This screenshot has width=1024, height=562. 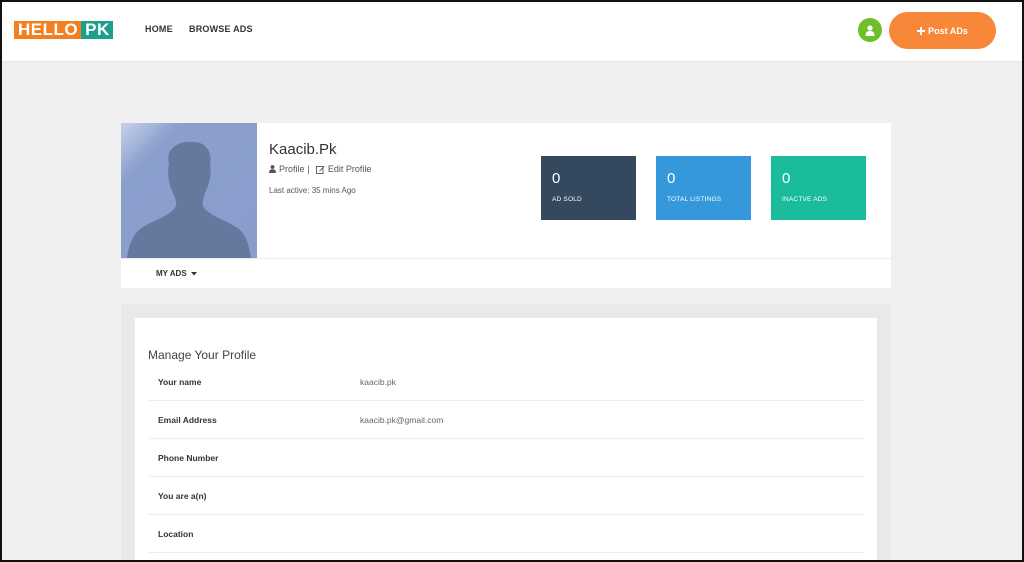 What do you see at coordinates (588, 188) in the screenshot?
I see `stat-ad-sold: 0 AD SOLD` at bounding box center [588, 188].